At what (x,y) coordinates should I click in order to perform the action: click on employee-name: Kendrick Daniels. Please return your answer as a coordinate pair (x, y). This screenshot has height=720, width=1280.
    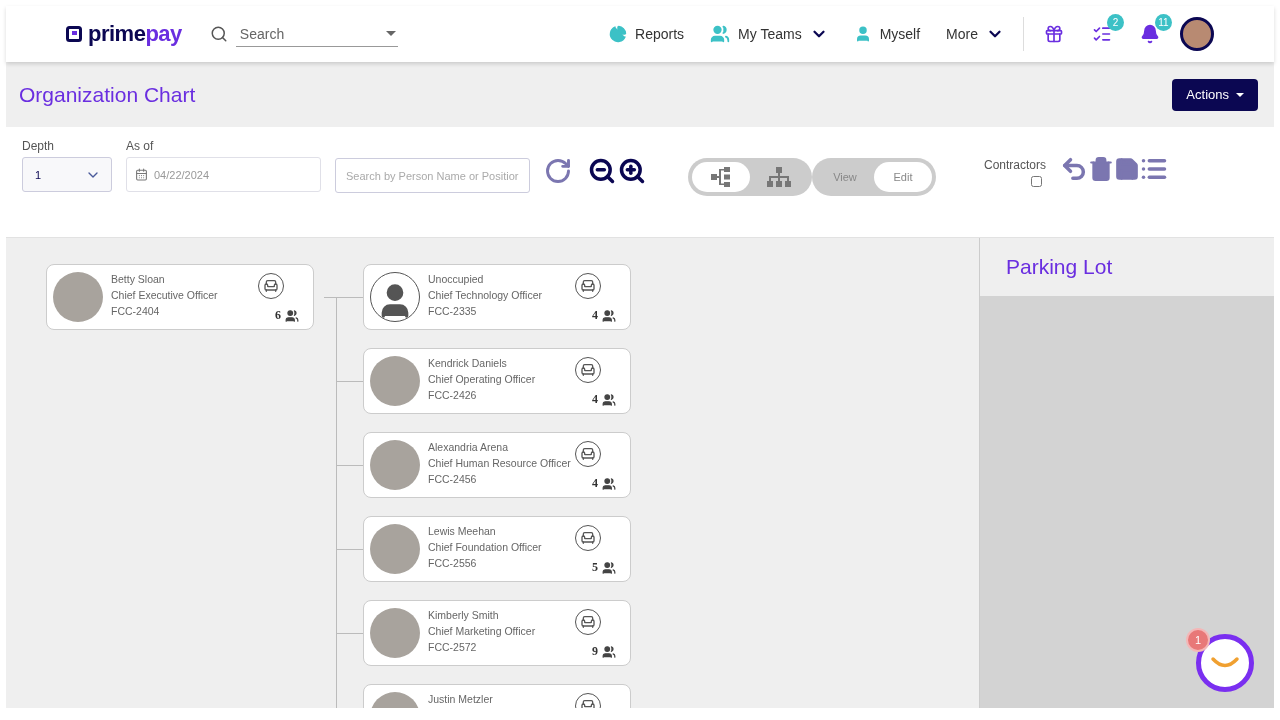
    Looking at the image, I should click on (468, 363).